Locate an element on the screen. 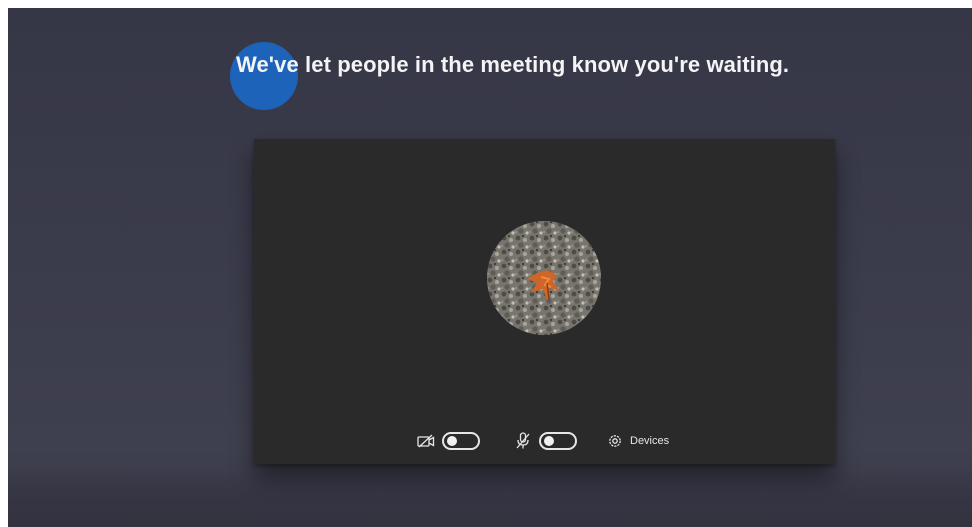 The width and height of the screenshot is (972, 527). microphone-toggle is located at coordinates (558, 441).